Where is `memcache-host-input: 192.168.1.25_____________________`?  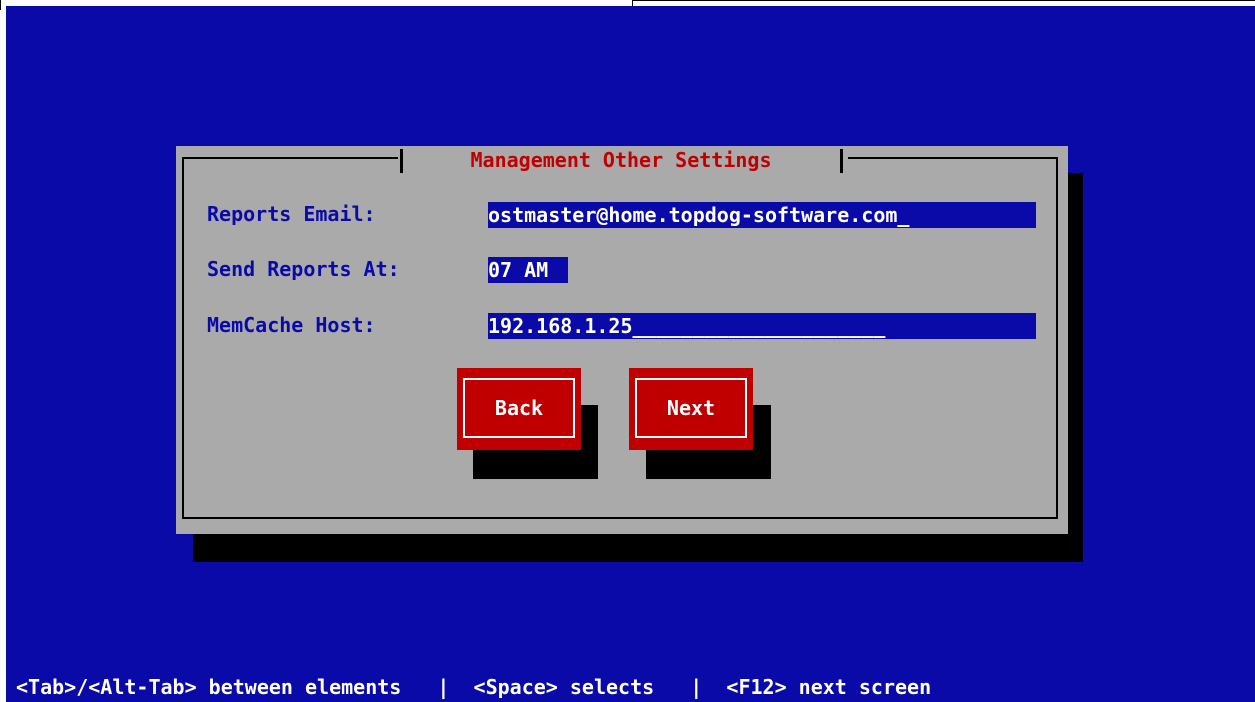 memcache-host-input: 192.168.1.25_____________________ is located at coordinates (762, 326).